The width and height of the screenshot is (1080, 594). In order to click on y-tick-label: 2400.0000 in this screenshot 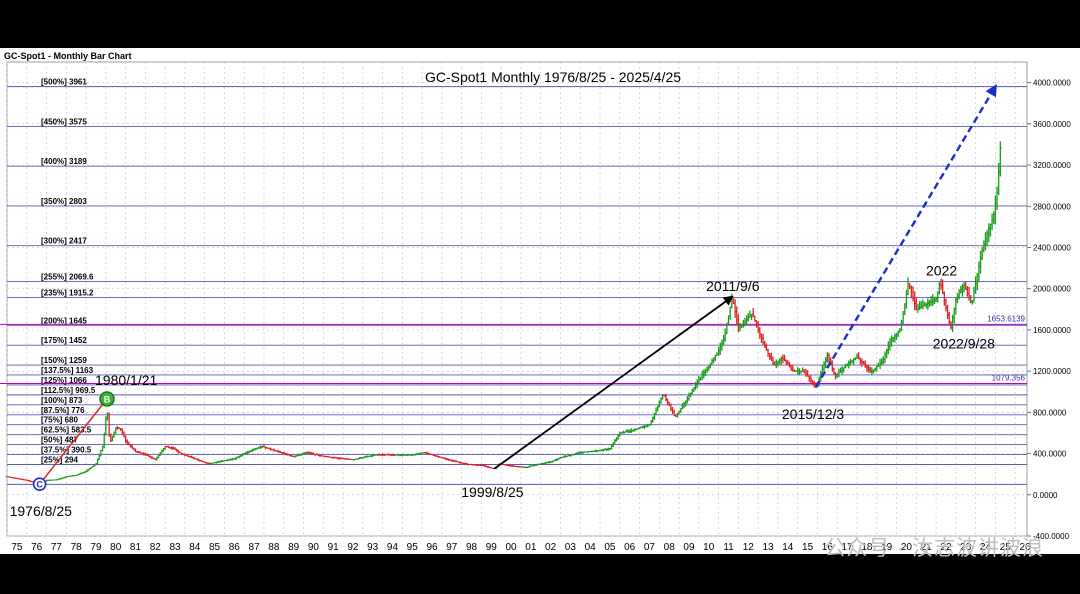, I will do `click(1052, 247)`.